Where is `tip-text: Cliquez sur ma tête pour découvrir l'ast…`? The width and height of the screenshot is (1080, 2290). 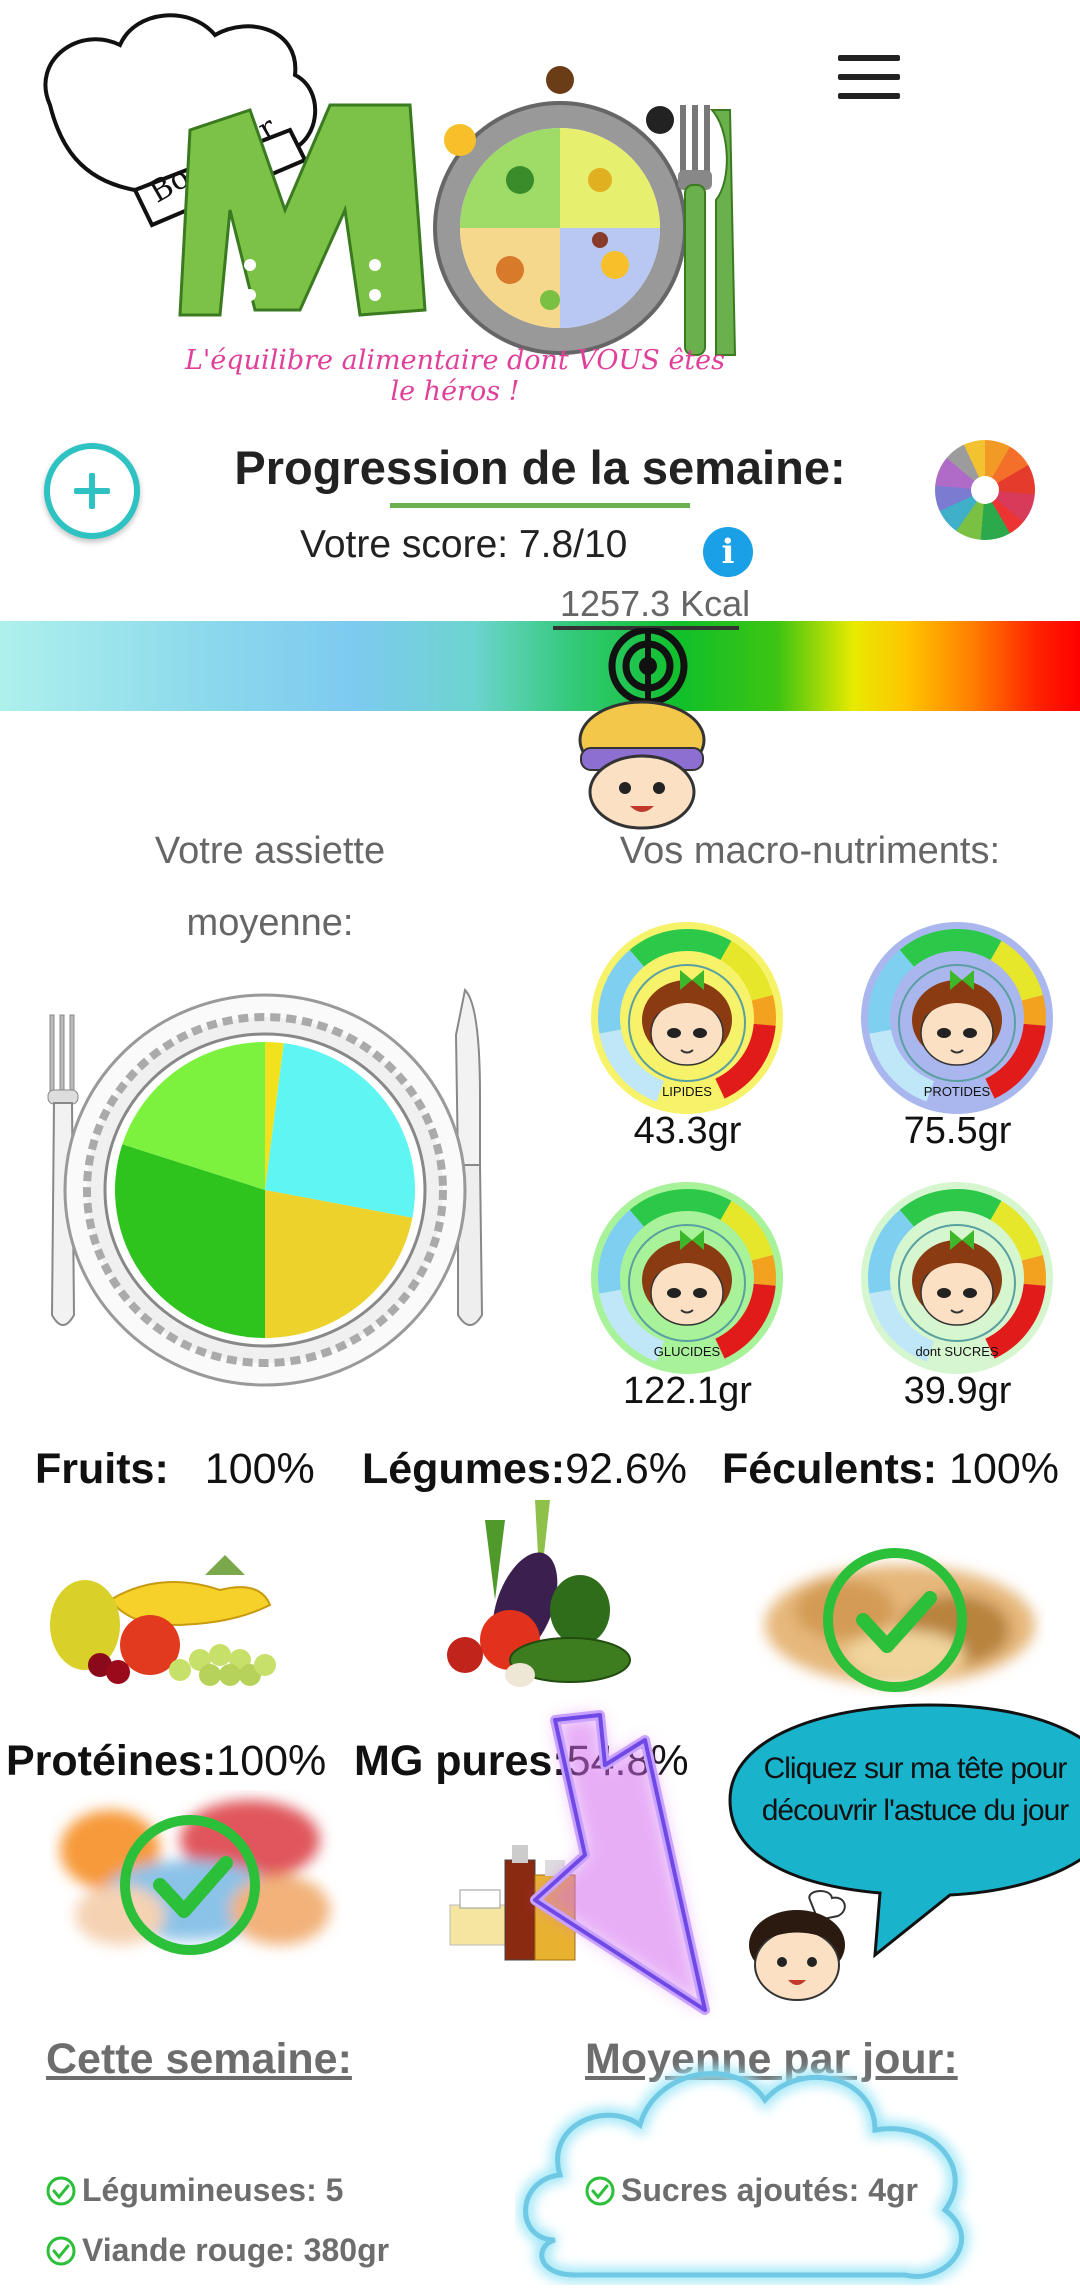 tip-text: Cliquez sur ma tête pour découvrir l'ast… is located at coordinates (915, 1790).